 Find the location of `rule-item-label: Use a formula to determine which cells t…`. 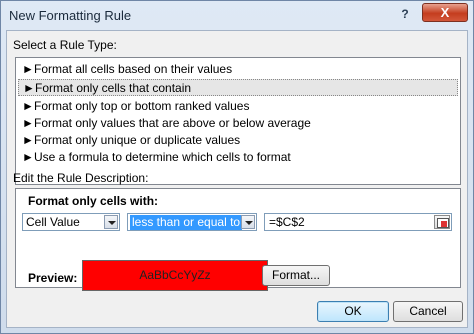

rule-item-label: Use a formula to determine which cells t… is located at coordinates (162, 157).